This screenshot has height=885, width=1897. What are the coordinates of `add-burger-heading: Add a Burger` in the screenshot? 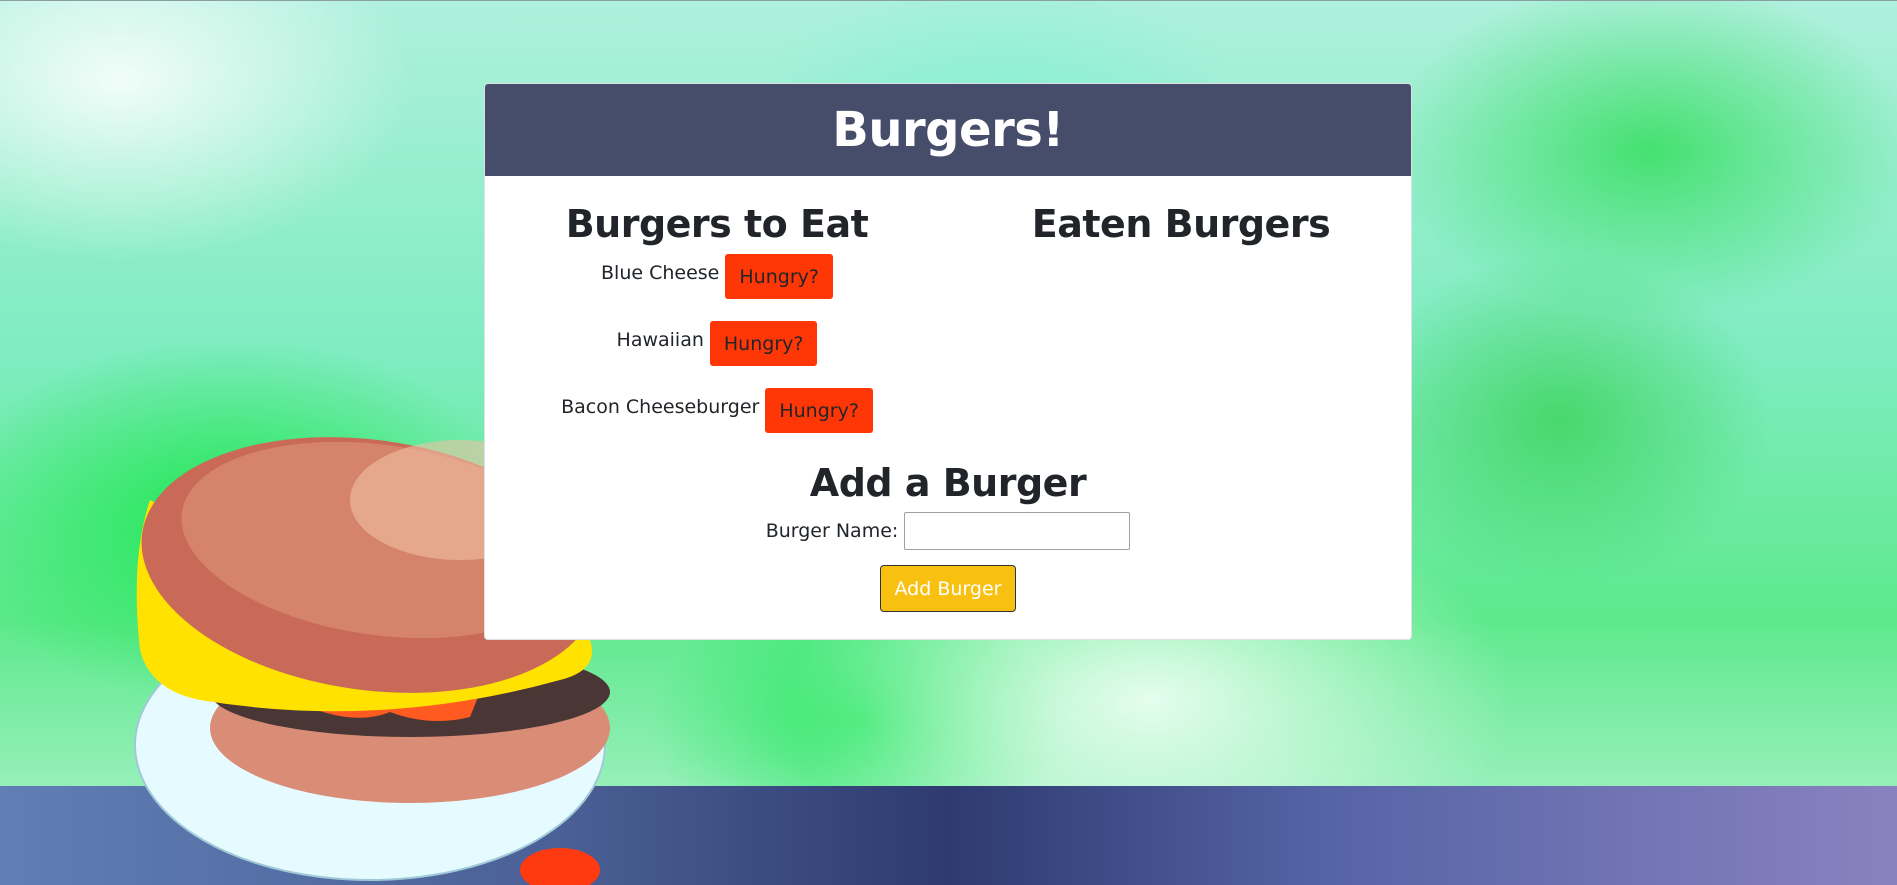 It's located at (948, 483).